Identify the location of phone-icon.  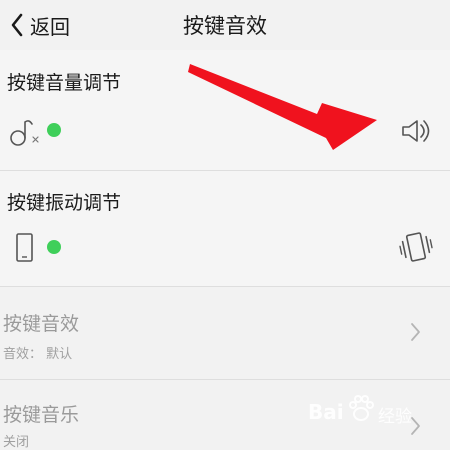
(25, 248).